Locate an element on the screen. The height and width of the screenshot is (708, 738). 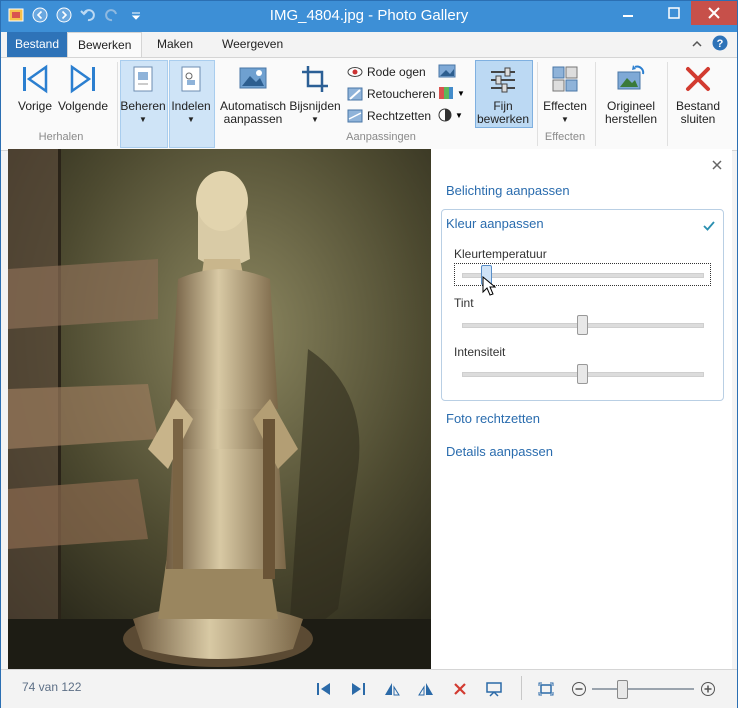
group-label-aanpassingen: Aanpassingen is located at coordinates (381, 137).